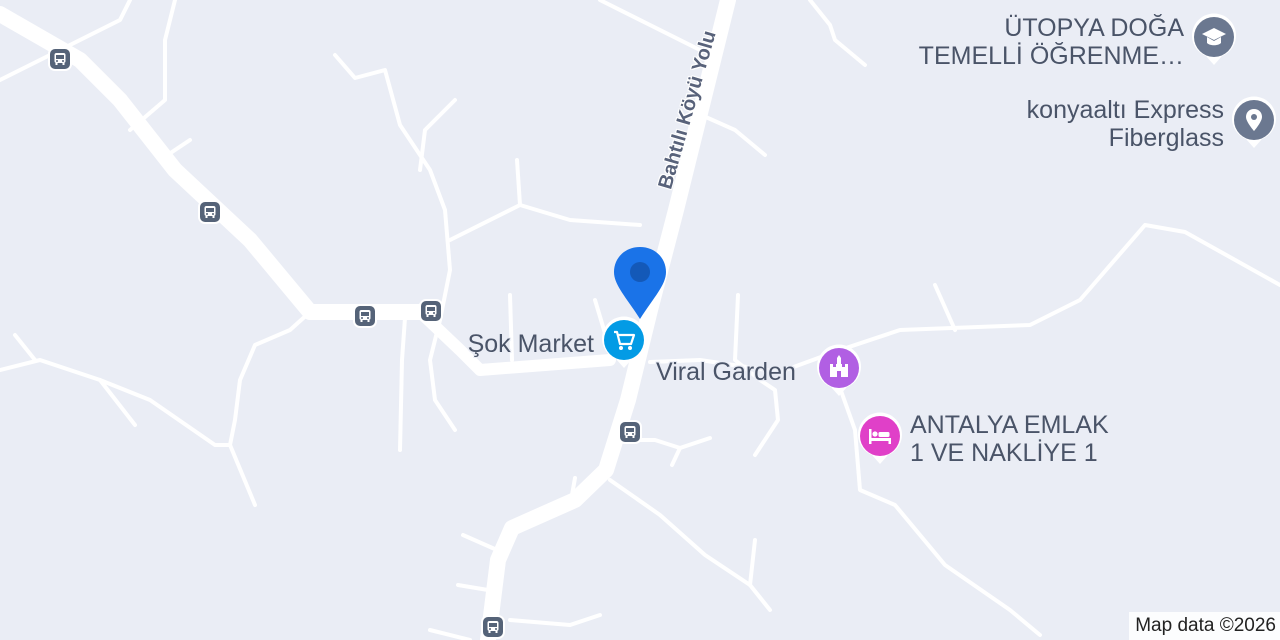 This screenshot has height=640, width=1280. I want to click on location-pin-icon, so click(640, 283).